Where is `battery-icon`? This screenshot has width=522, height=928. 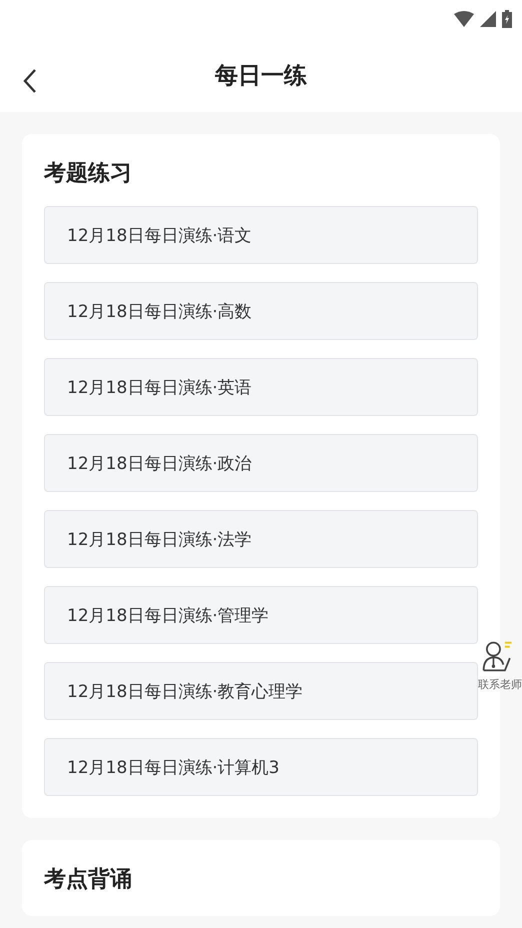 battery-icon is located at coordinates (507, 19).